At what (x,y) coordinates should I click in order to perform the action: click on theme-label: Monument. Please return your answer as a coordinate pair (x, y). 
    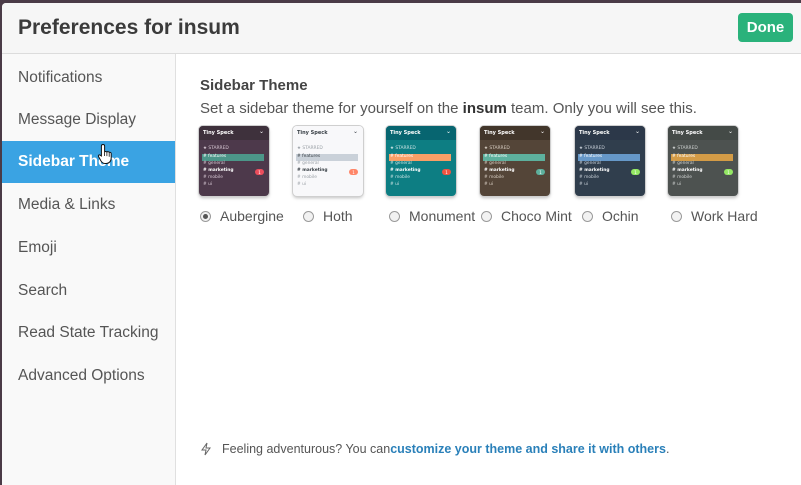
    Looking at the image, I should click on (442, 216).